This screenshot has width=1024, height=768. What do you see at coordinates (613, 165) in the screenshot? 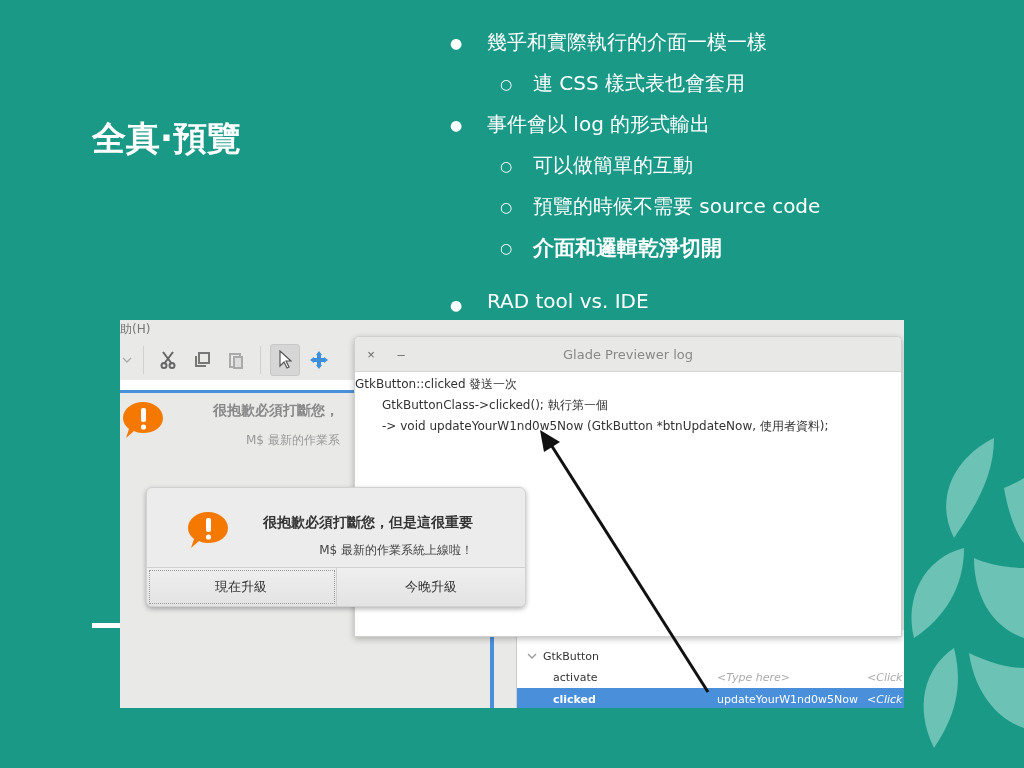
I see `bullet-text: 可以做簡單的互動` at bounding box center [613, 165].